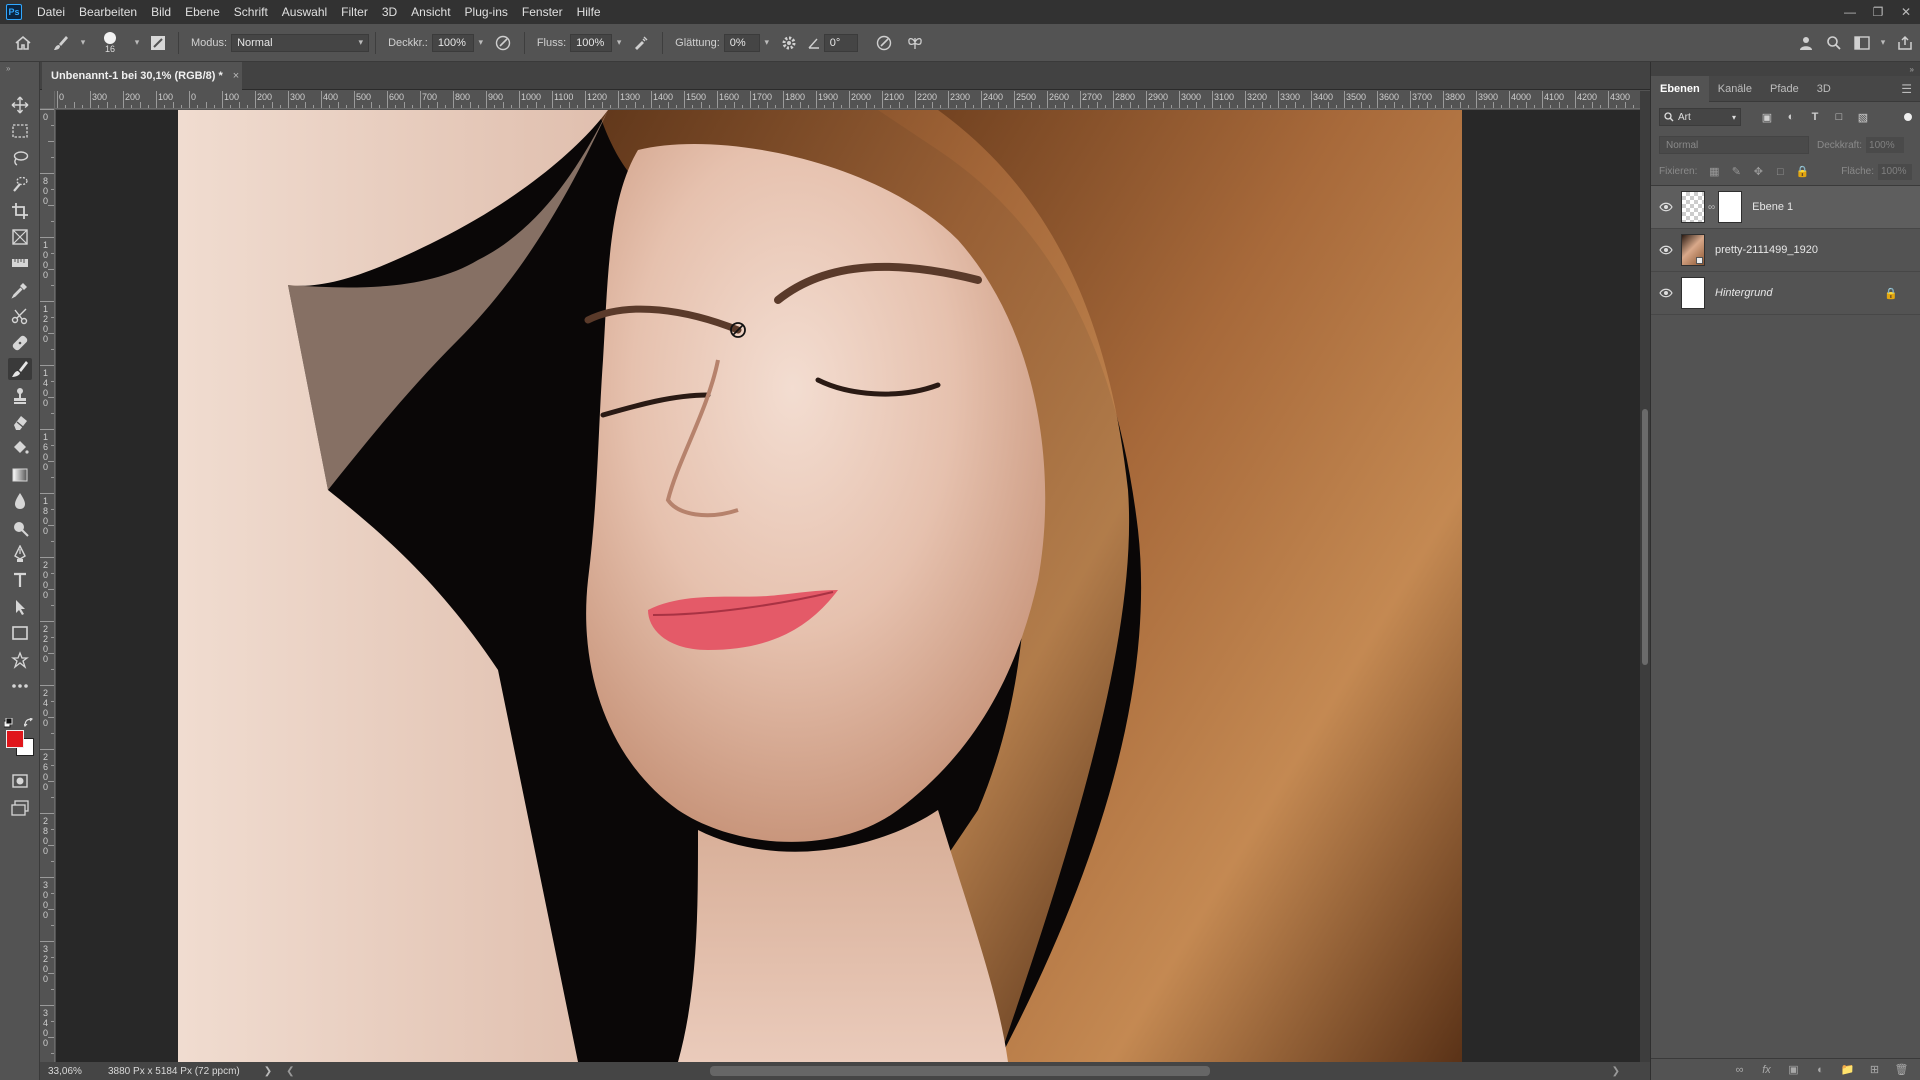  I want to click on lasso-tool-icon, so click(20, 158).